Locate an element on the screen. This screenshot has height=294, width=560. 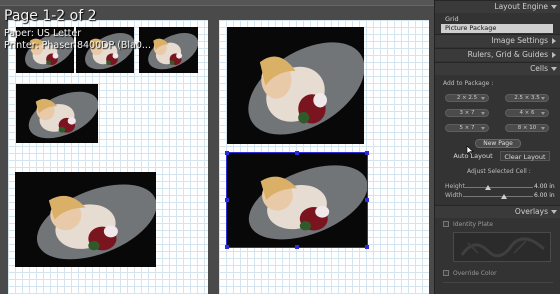
override-color-checkbox is located at coordinates (446, 273).